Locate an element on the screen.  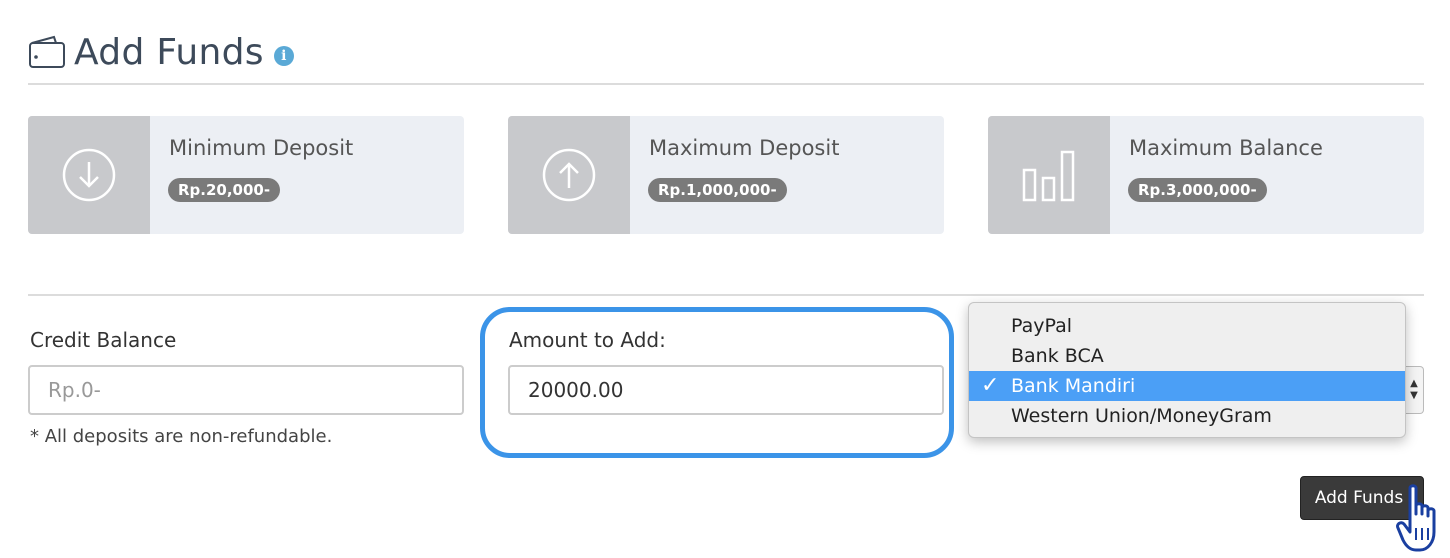
non-refundable-note: * All deposits are non-refundable. is located at coordinates (181, 436).